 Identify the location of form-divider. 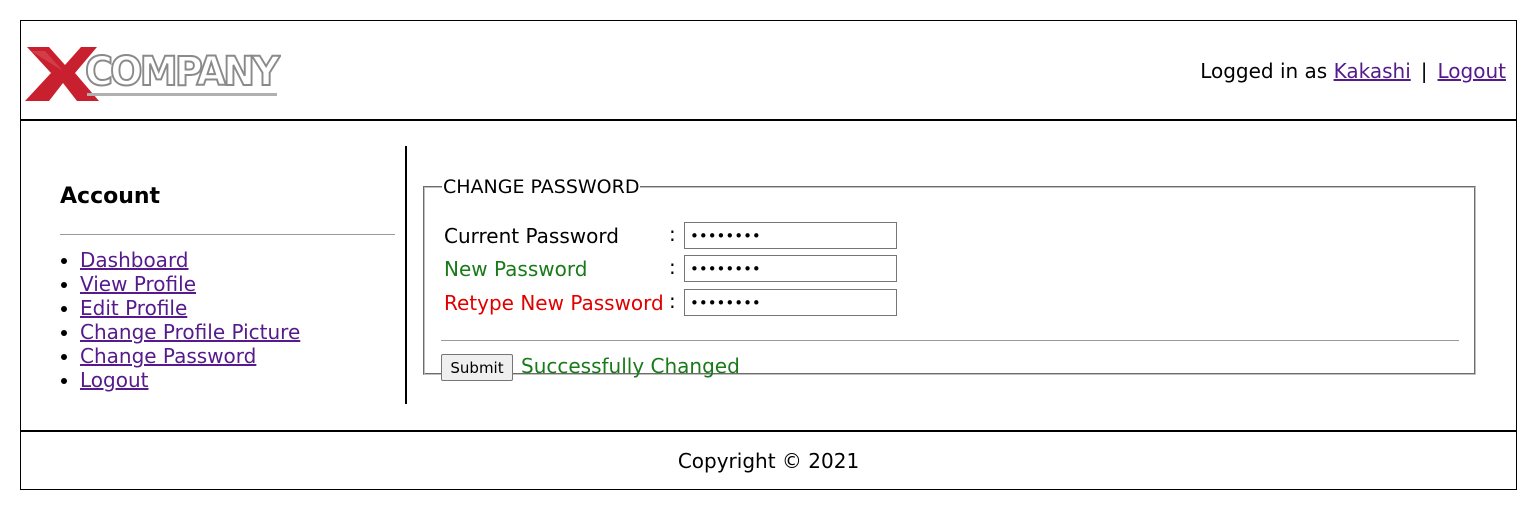
(950, 340).